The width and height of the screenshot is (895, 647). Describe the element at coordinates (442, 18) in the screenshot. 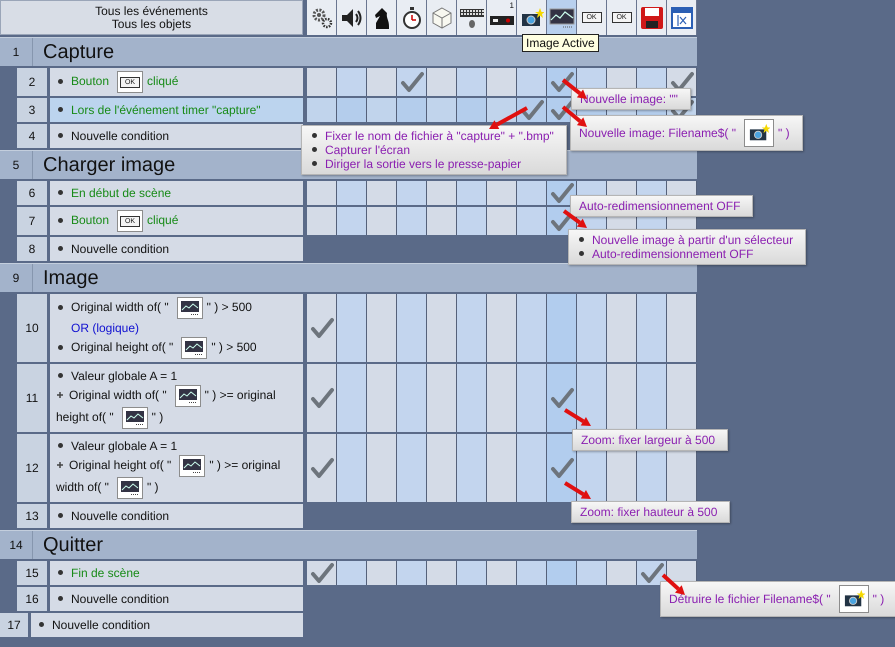

I see `cube-icon` at that location.